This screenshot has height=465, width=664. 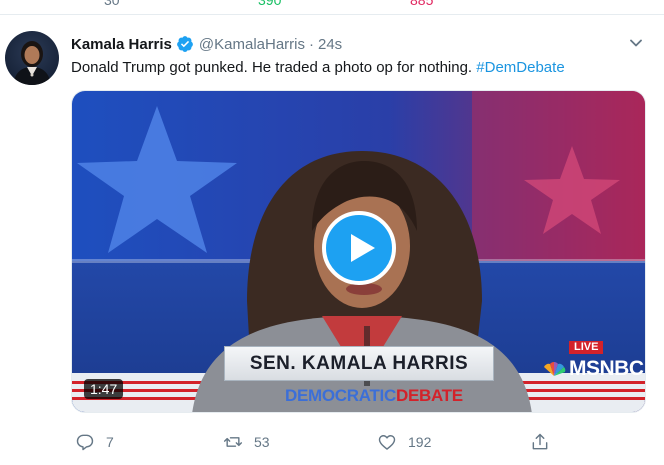 I want to click on reply-icon, so click(x=85, y=442).